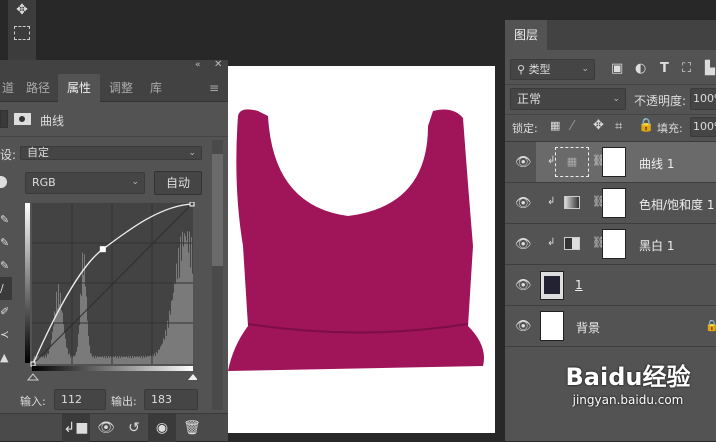  I want to click on panel-menu-icon: ≡, so click(214, 88).